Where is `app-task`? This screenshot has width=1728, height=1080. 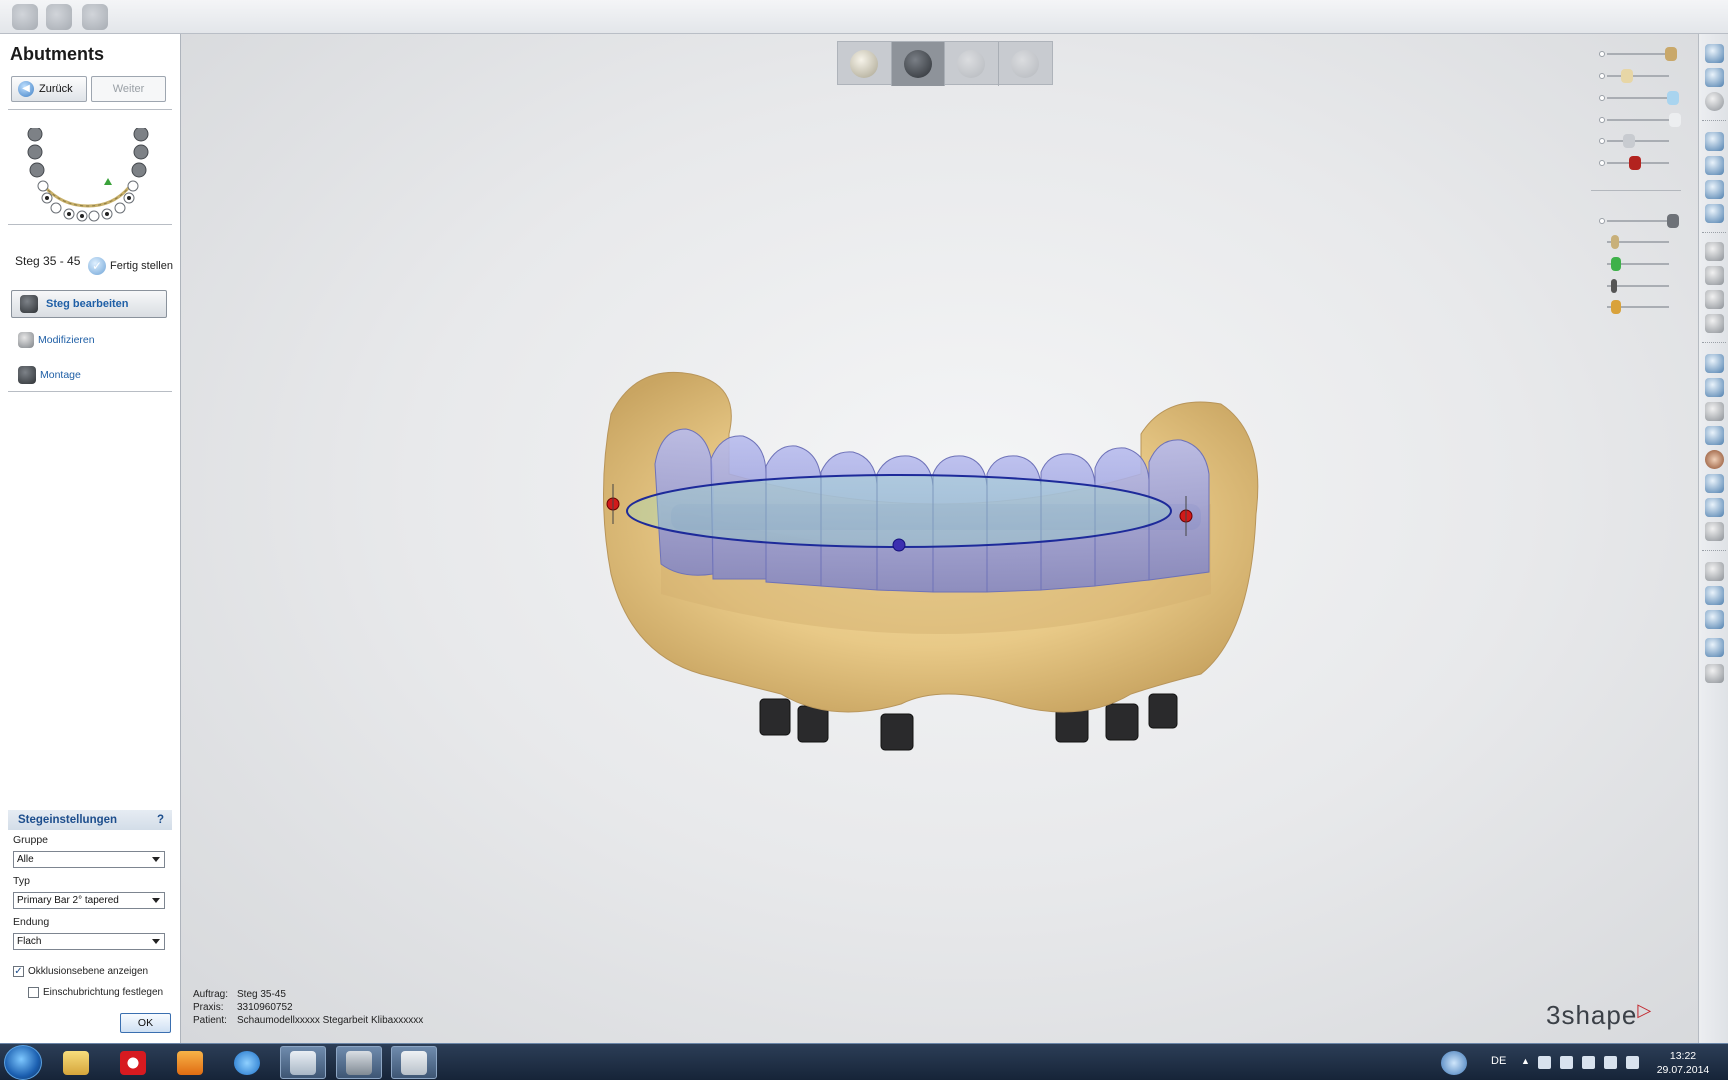
app-task is located at coordinates (133, 1062).